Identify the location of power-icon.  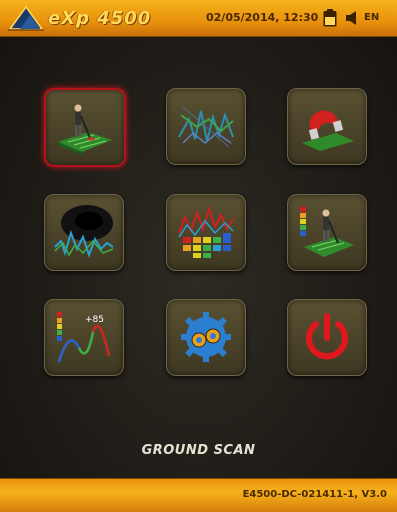
(327, 336).